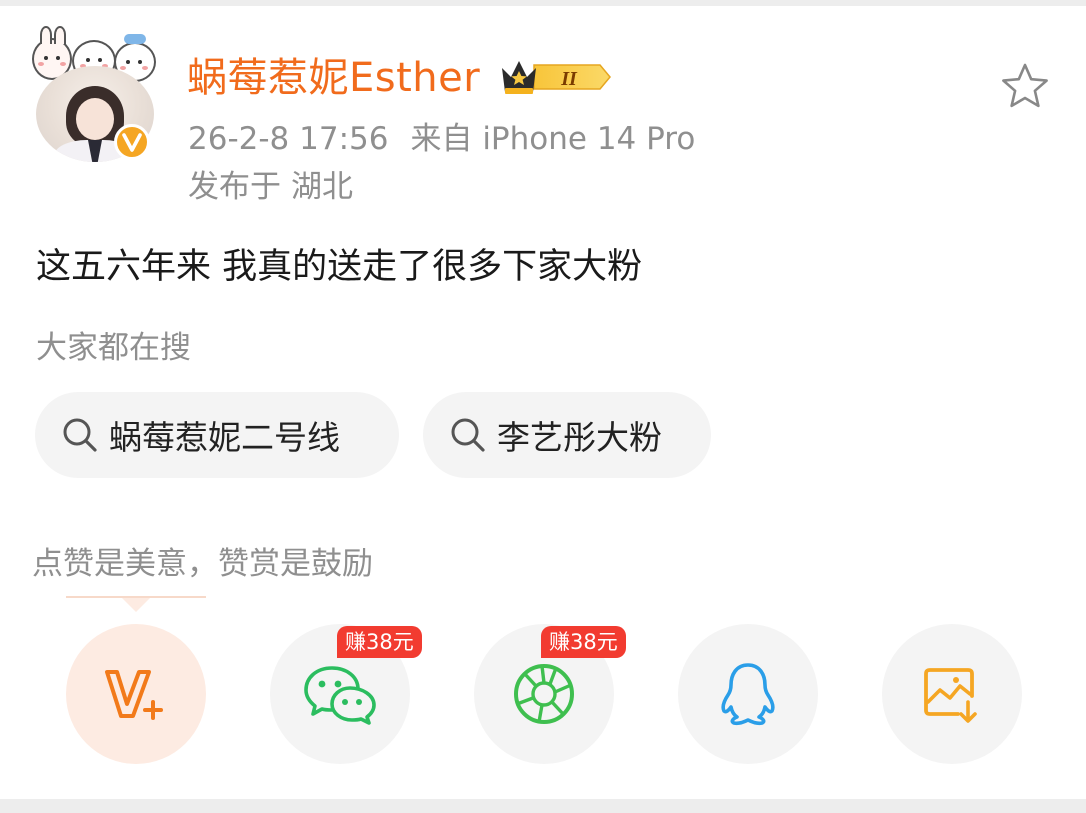 Image resolution: width=1086 pixels, height=813 pixels. What do you see at coordinates (569, 79) in the screenshot?
I see `member-level: II` at bounding box center [569, 79].